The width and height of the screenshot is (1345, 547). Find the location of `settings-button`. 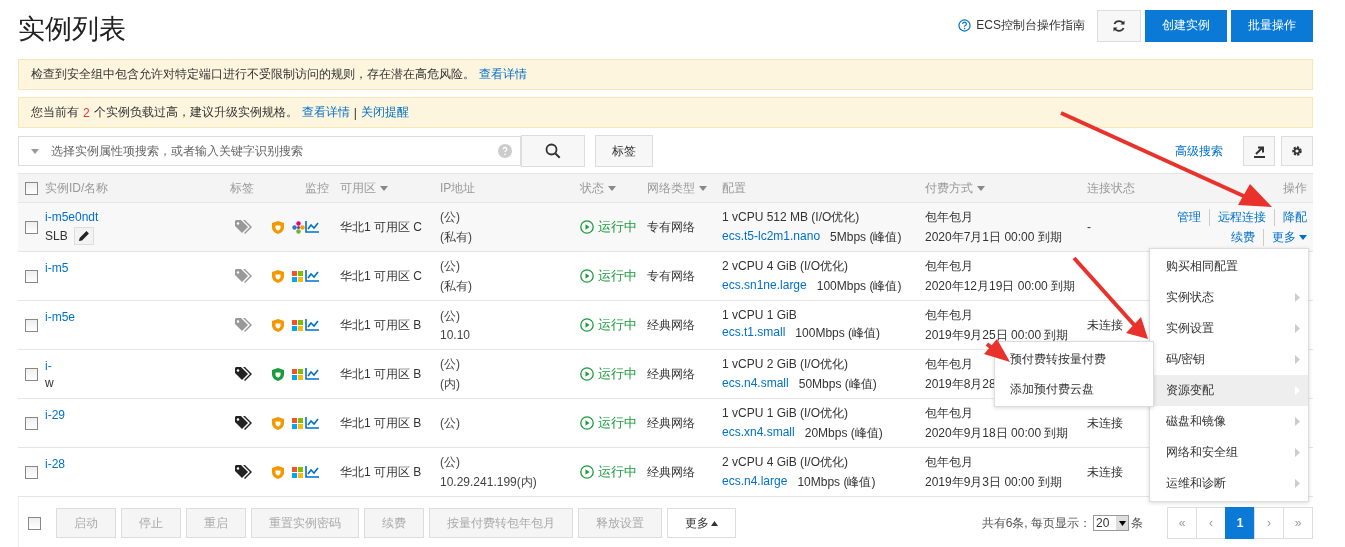

settings-button is located at coordinates (1297, 151).